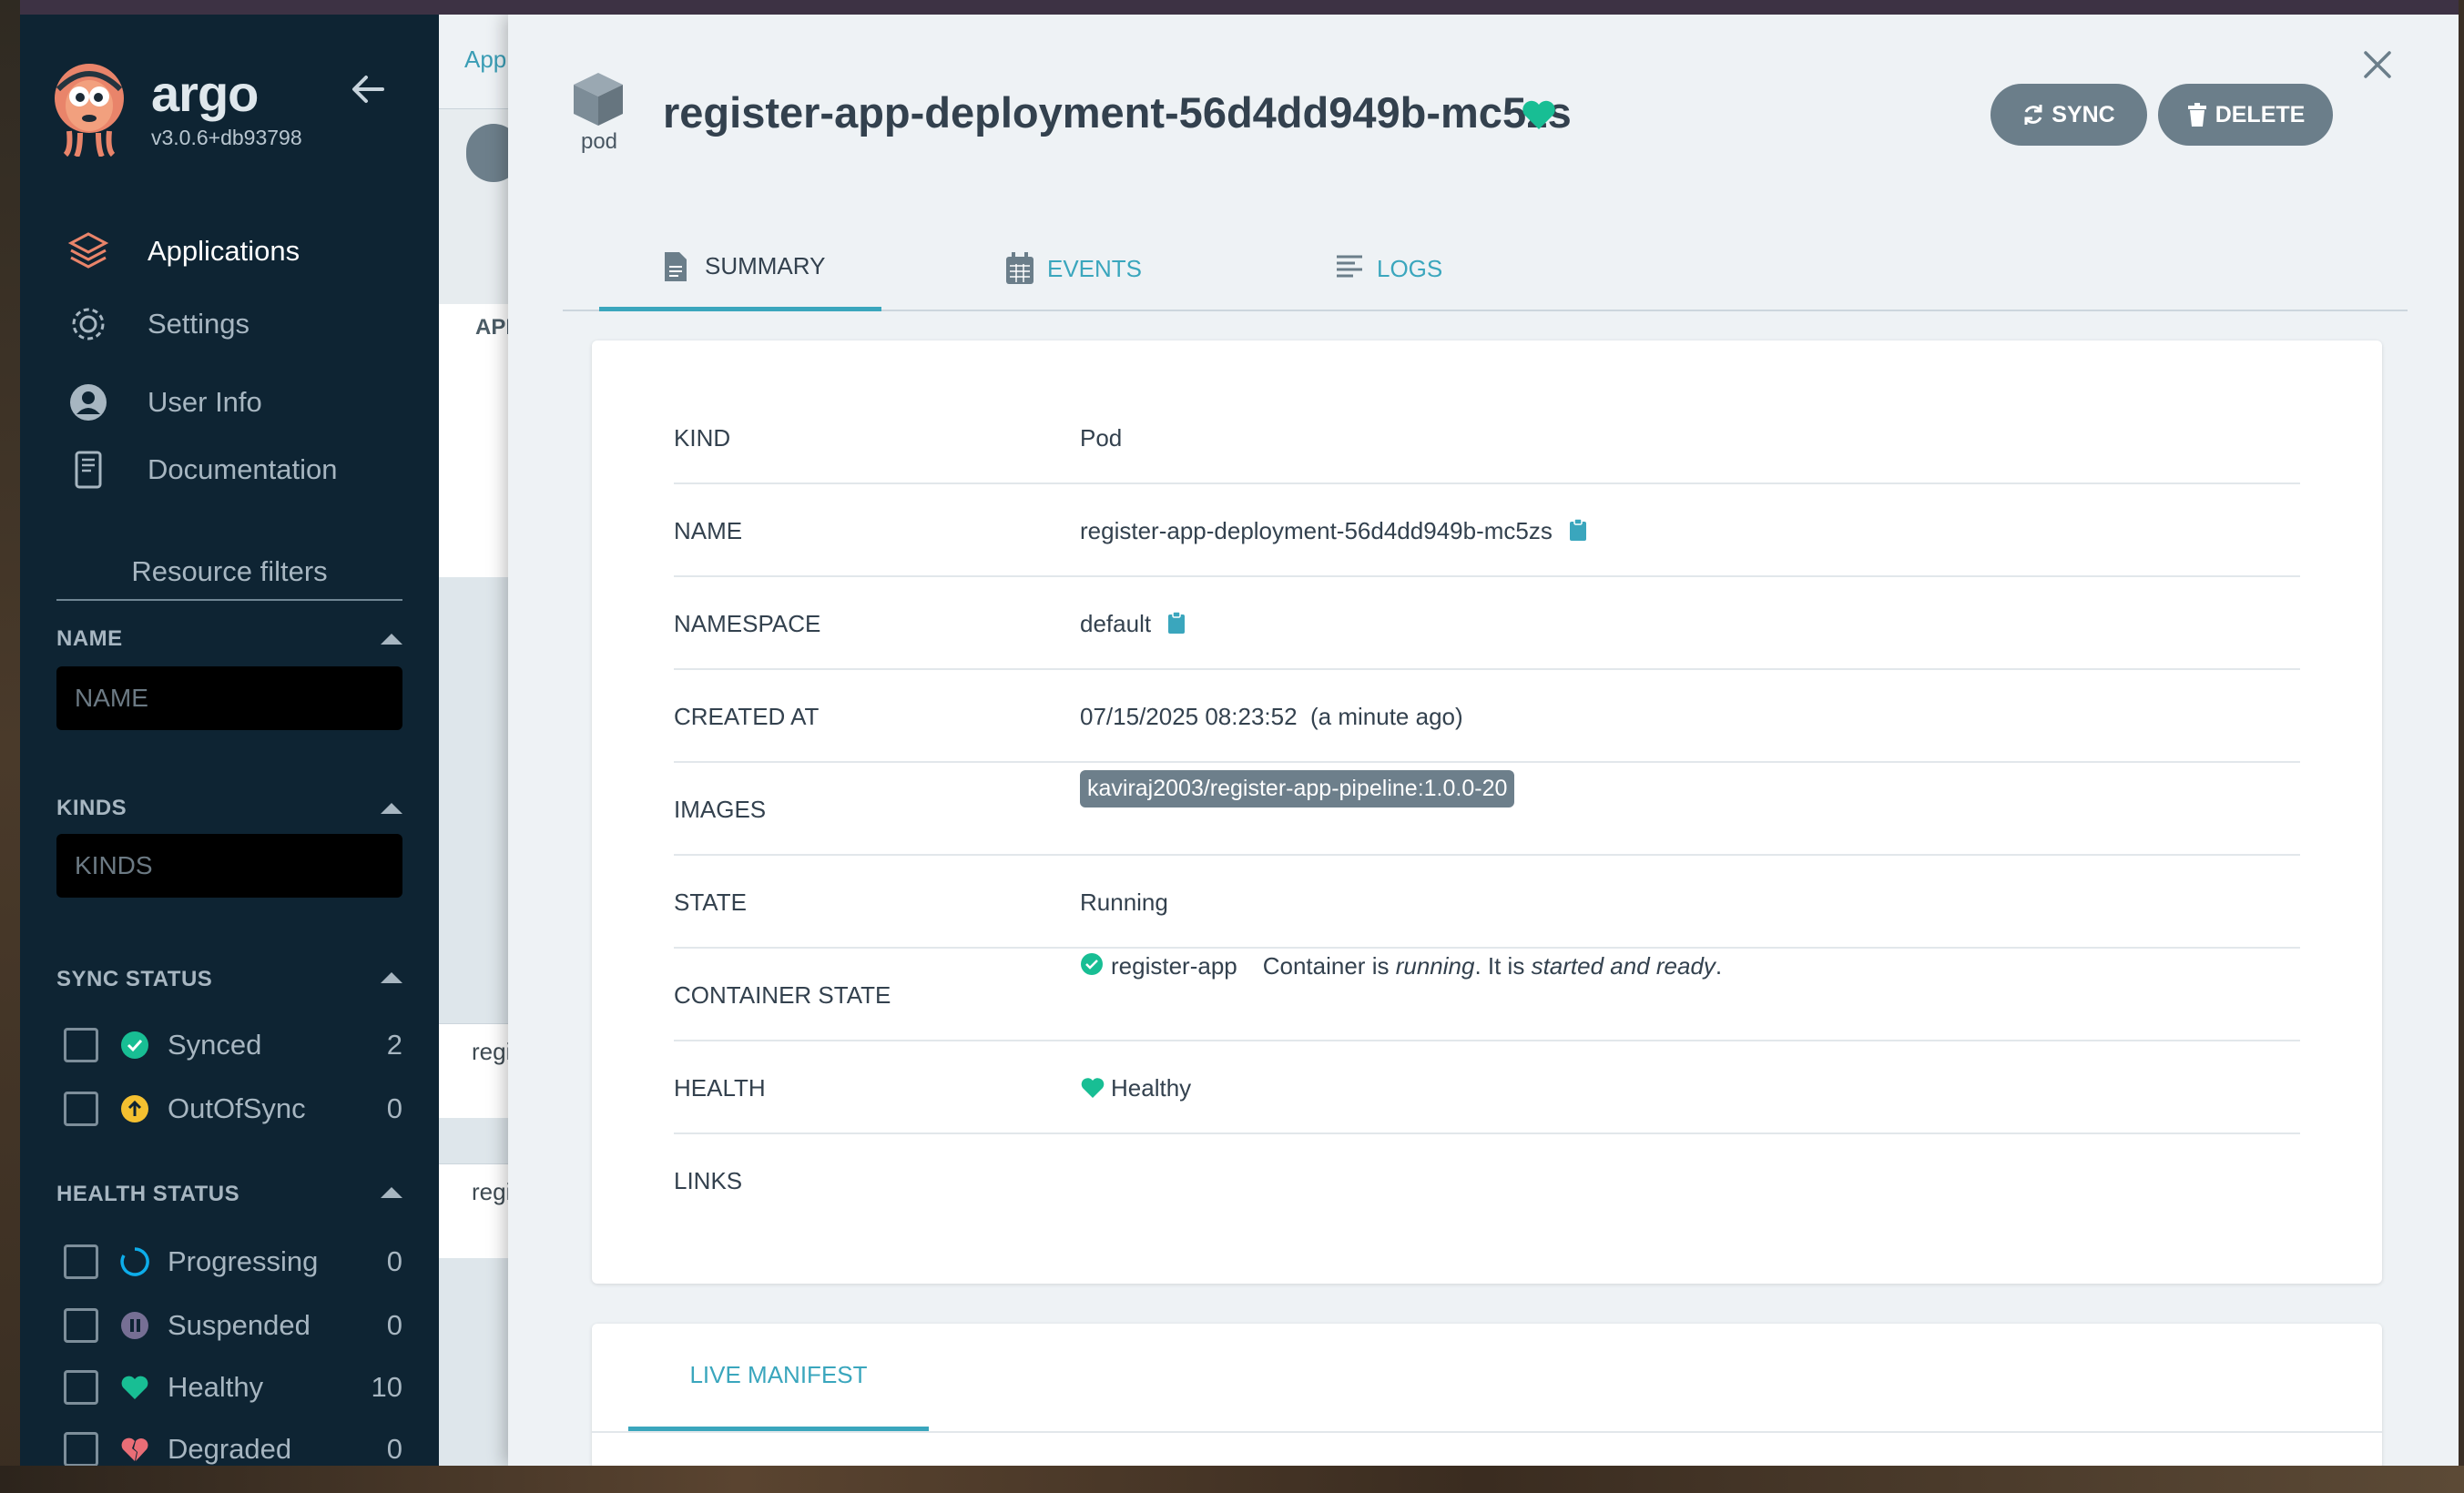 Image resolution: width=2464 pixels, height=1493 pixels. What do you see at coordinates (492, 1192) in the screenshot?
I see `background-row-text: regi` at bounding box center [492, 1192].